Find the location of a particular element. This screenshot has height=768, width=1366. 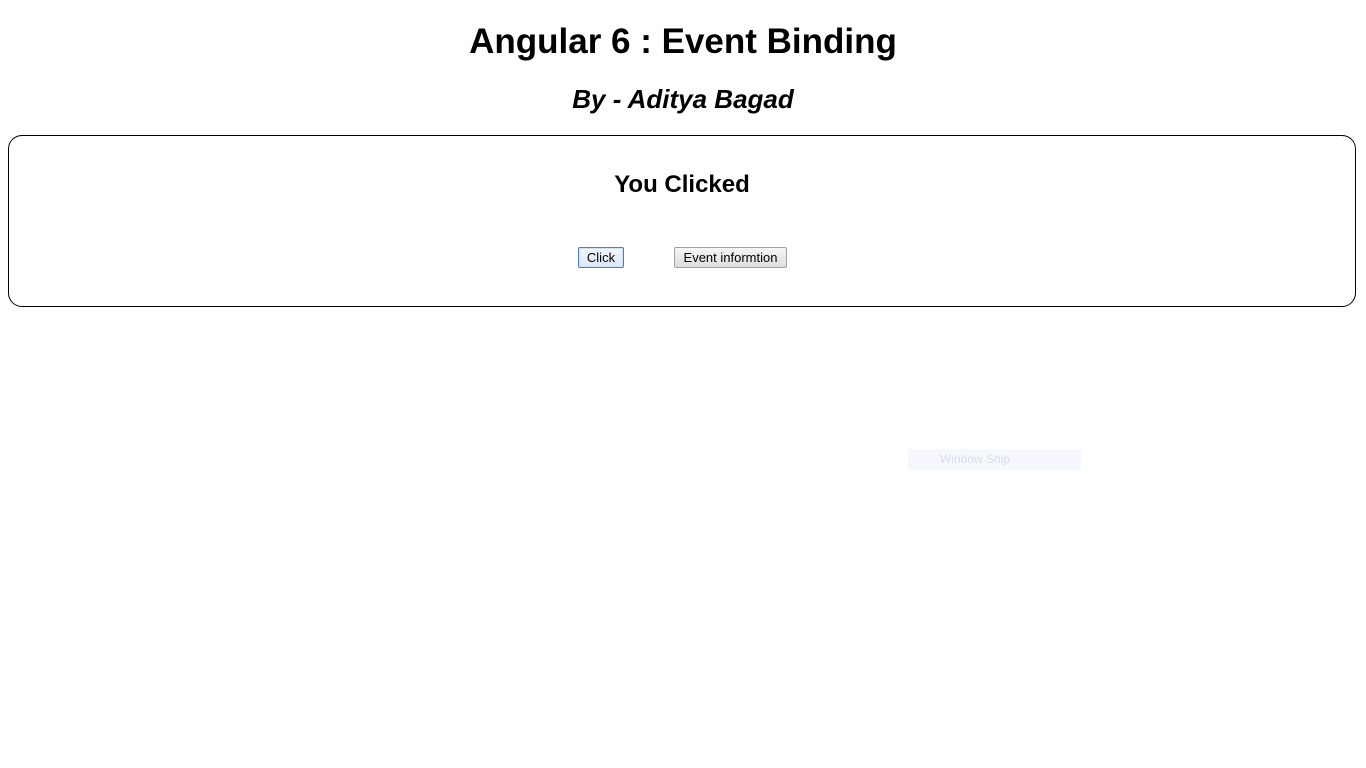

click-button: Click is located at coordinates (601, 257).